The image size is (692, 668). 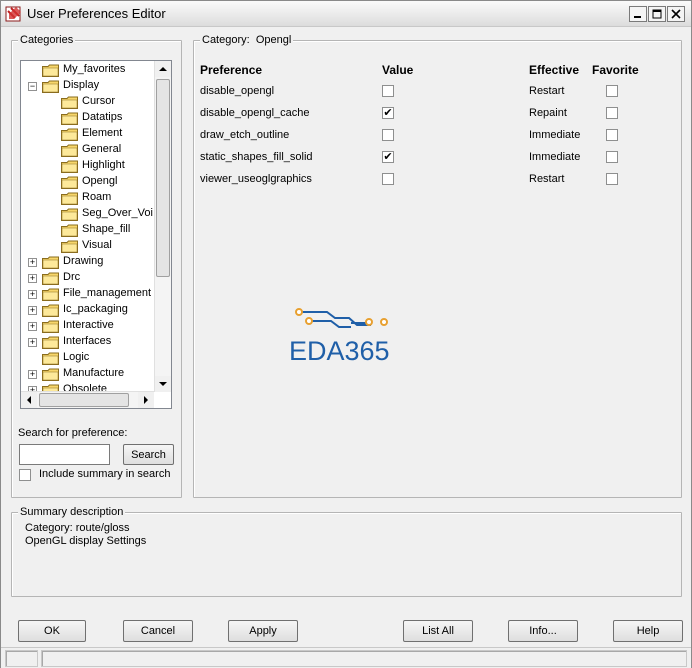 What do you see at coordinates (163, 178) in the screenshot?
I see `tree-scroll-thumb` at bounding box center [163, 178].